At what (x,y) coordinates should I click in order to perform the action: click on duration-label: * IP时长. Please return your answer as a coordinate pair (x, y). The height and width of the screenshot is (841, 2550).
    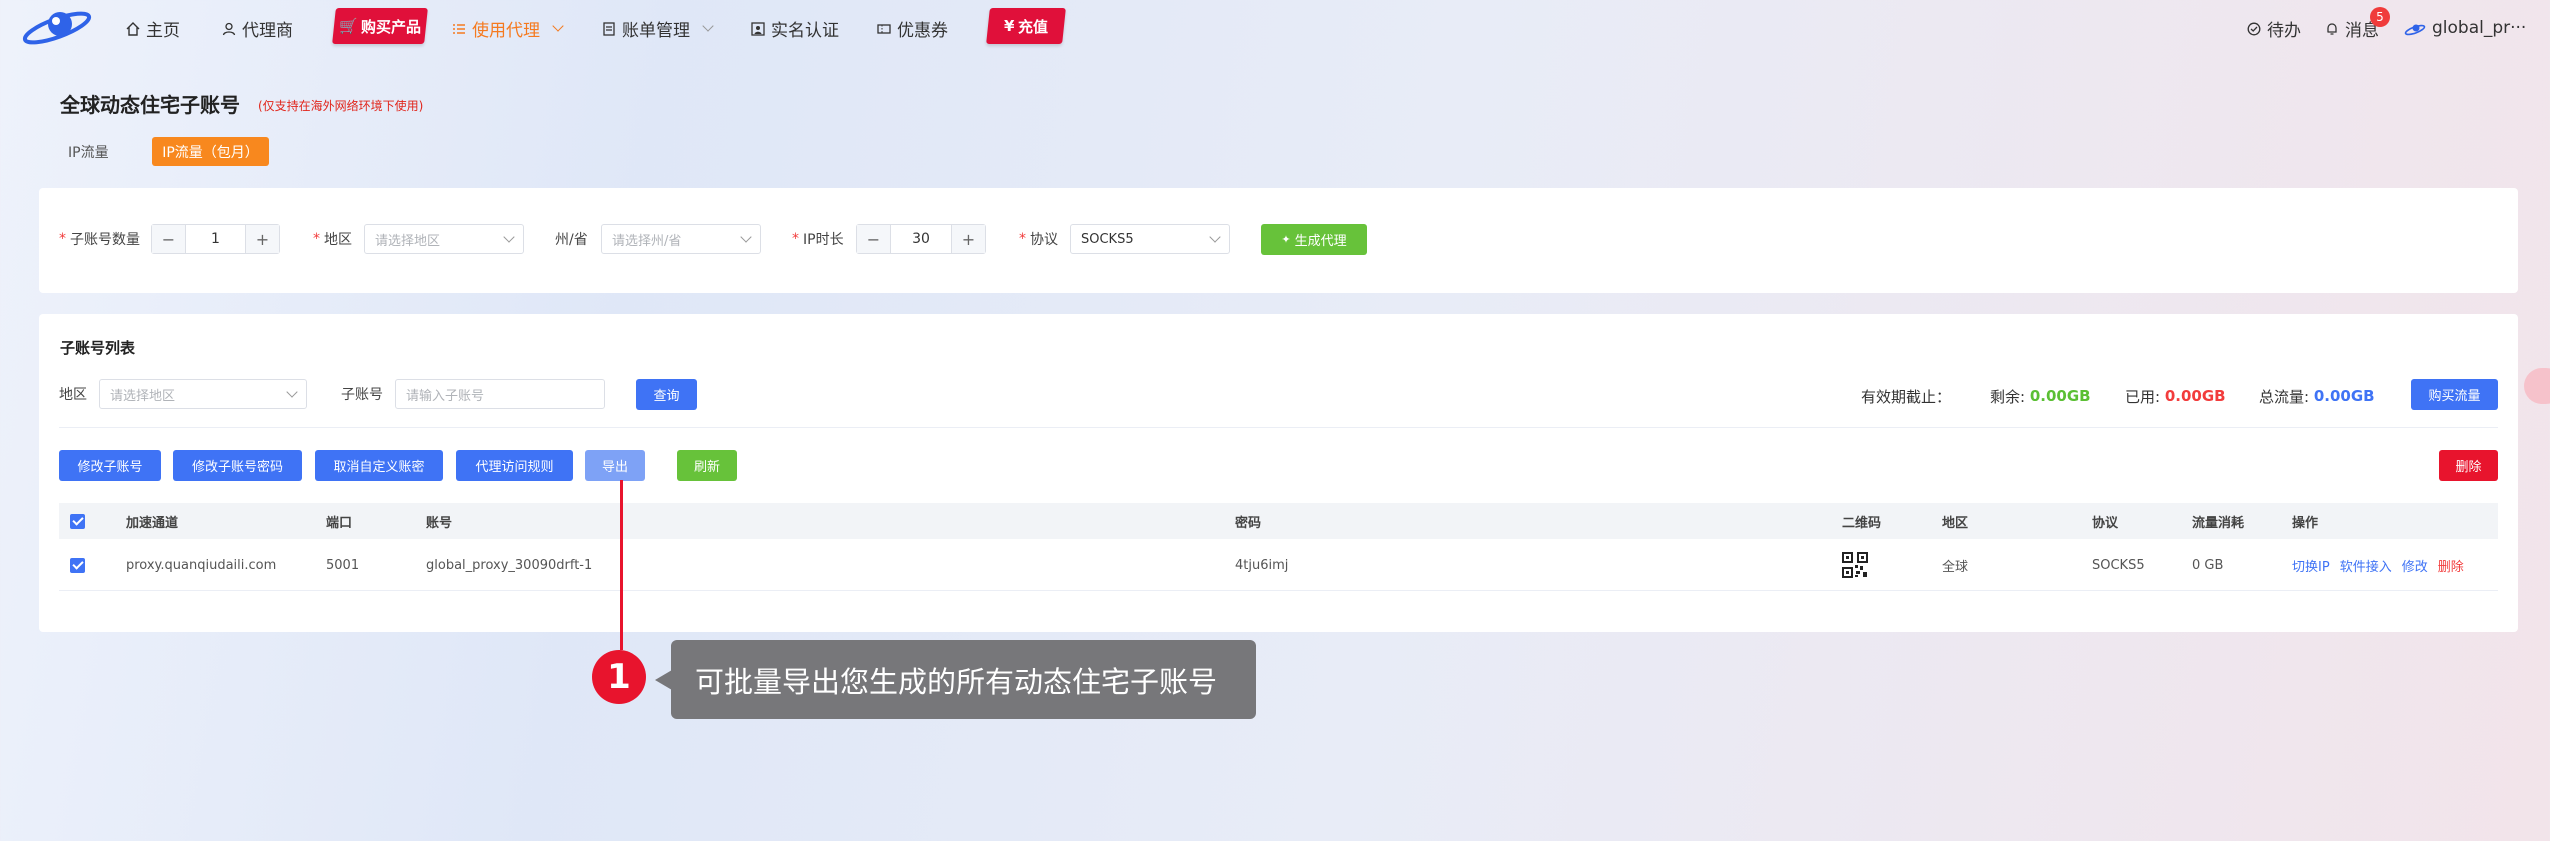
    Looking at the image, I should click on (818, 239).